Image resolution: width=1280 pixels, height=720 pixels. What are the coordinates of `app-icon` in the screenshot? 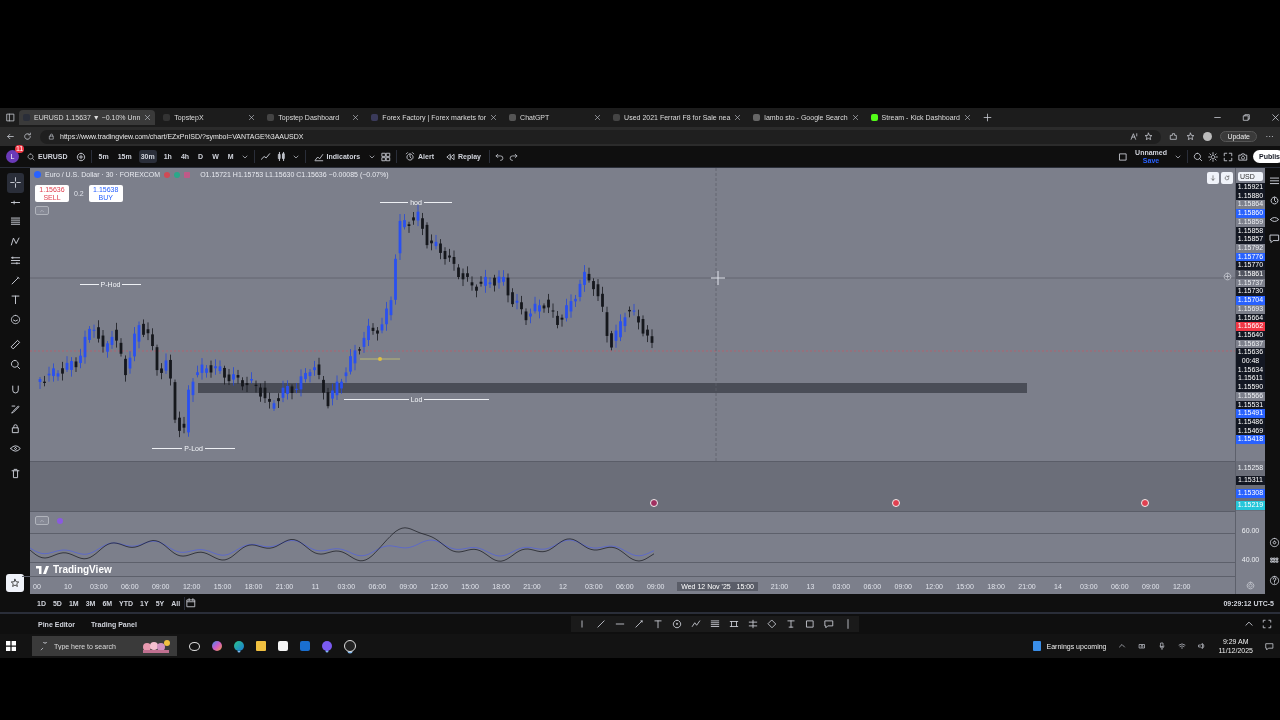 It's located at (350, 646).